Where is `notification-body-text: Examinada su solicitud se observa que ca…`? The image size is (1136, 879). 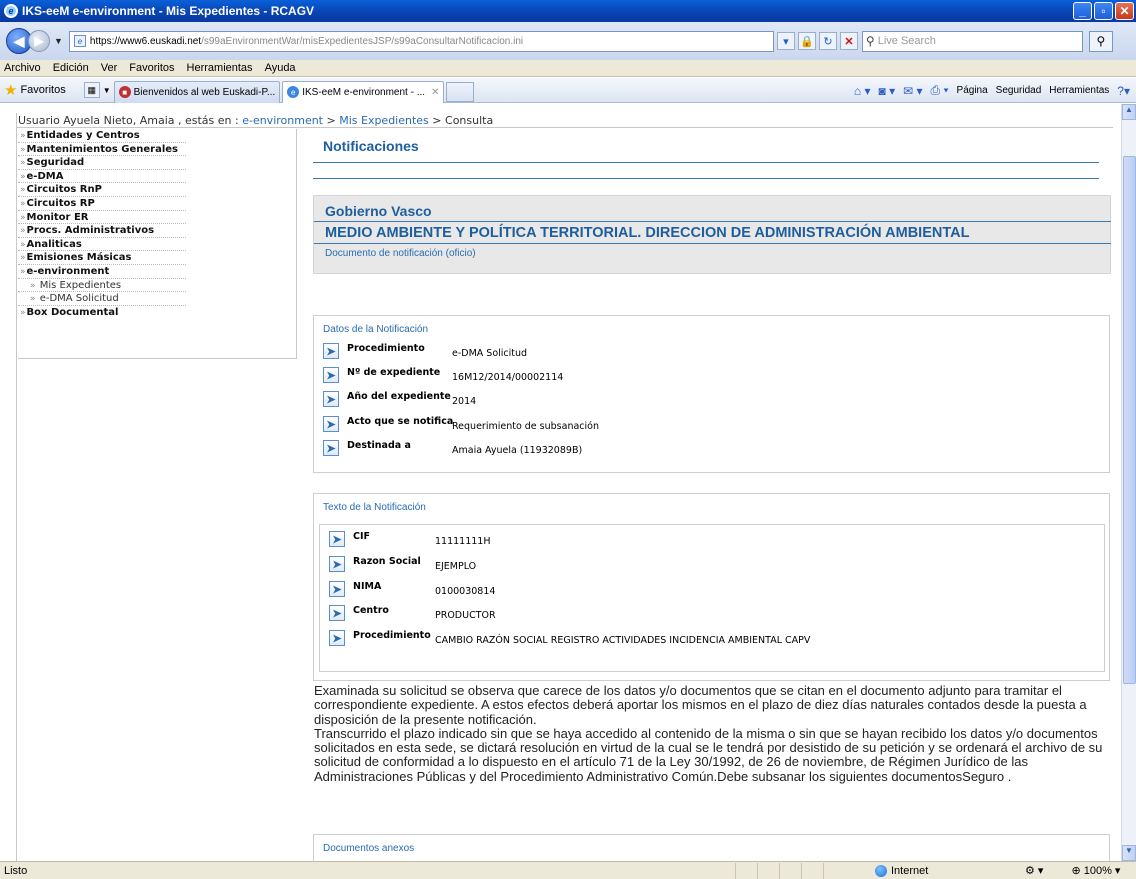 notification-body-text: Examinada su solicitud se observa que ca… is located at coordinates (712, 733).